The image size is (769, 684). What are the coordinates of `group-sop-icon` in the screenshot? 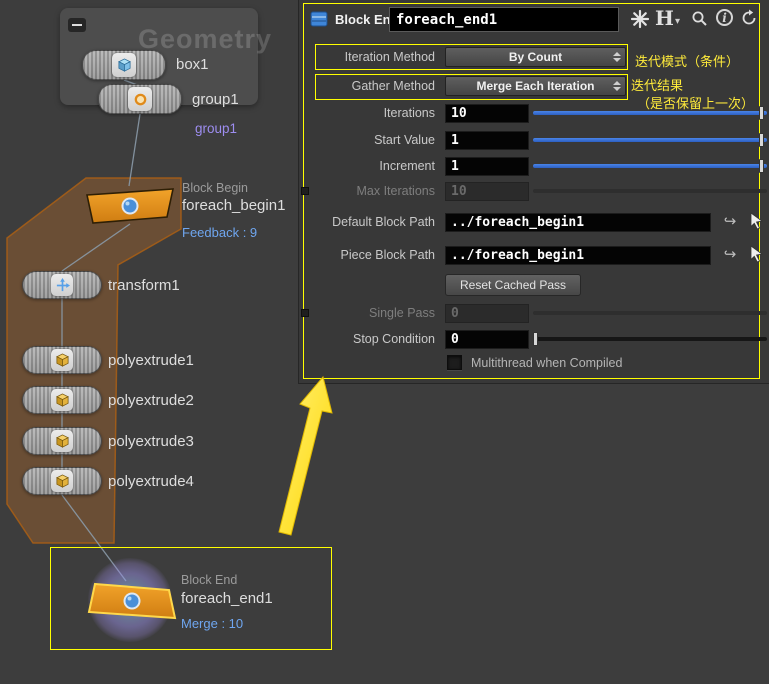 It's located at (140, 99).